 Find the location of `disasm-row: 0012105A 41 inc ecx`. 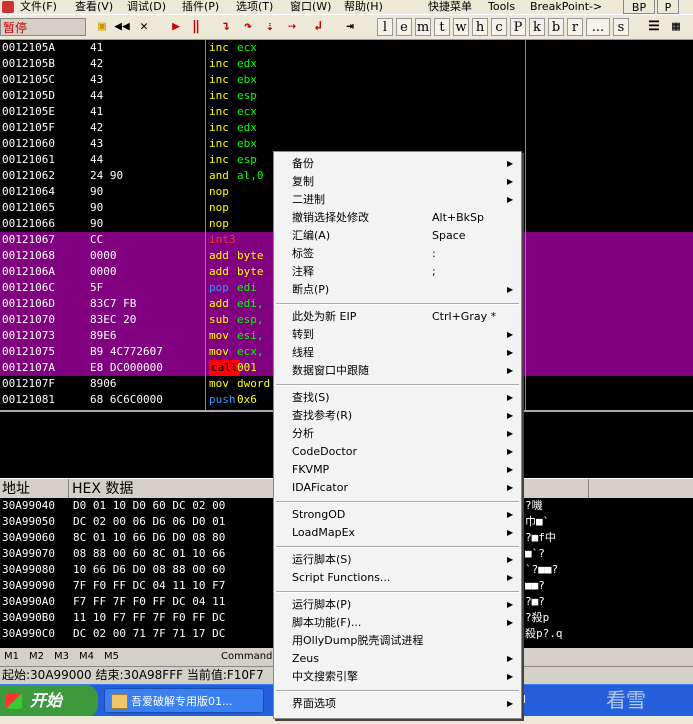

disasm-row: 0012105A 41 inc ecx is located at coordinates (346, 48).